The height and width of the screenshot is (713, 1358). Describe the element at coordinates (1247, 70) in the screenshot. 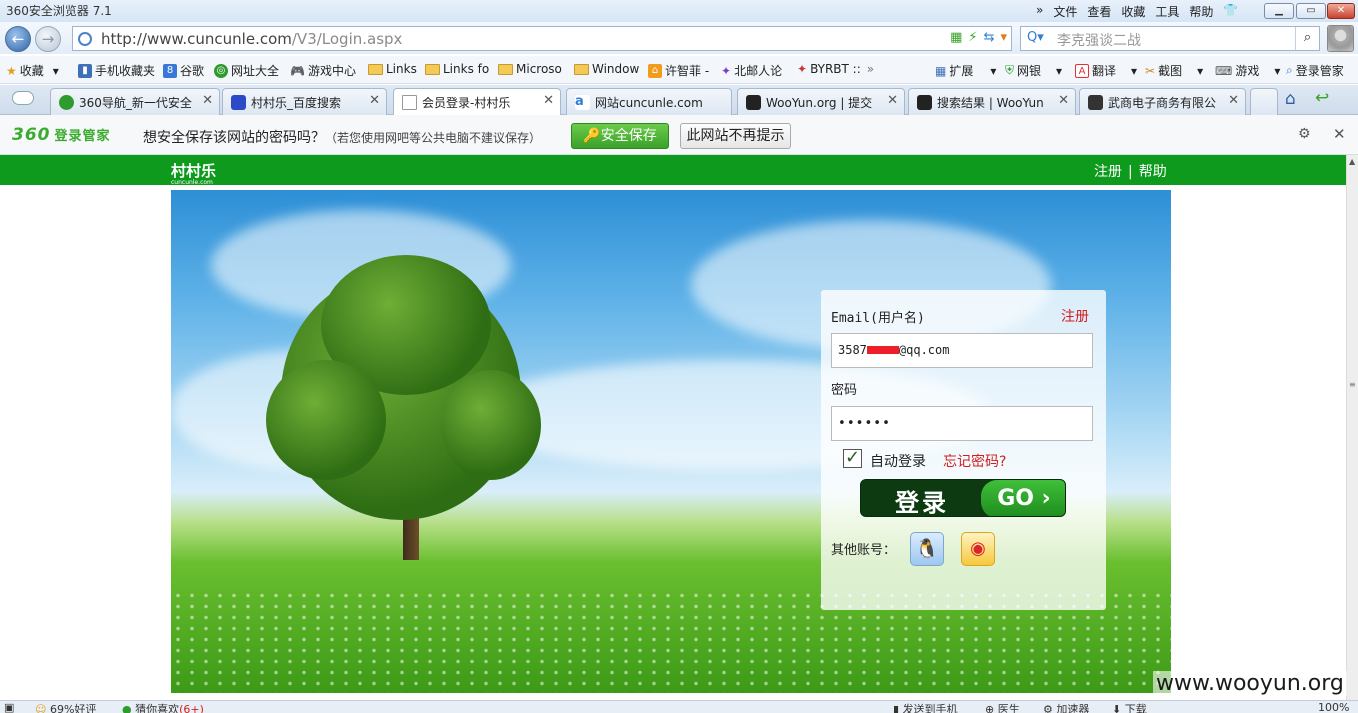

I see `fav-game: ⌨ 游戏 ▾` at that location.